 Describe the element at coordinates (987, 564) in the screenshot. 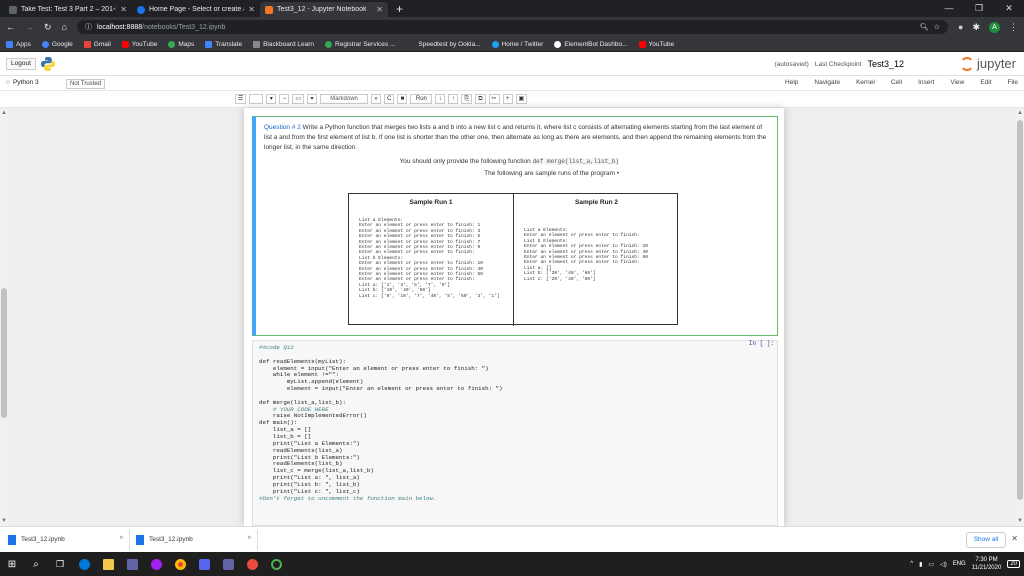

I see `clock: 7:30 PM 11/21/2020` at that location.